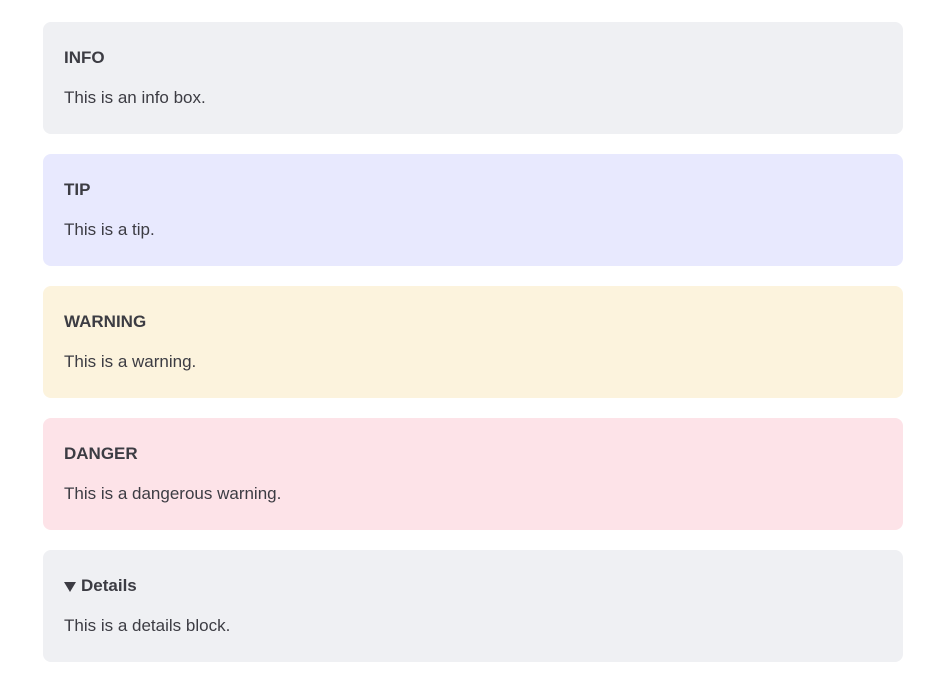  What do you see at coordinates (473, 606) in the screenshot?
I see `details-box: Details This is a details block.` at bounding box center [473, 606].